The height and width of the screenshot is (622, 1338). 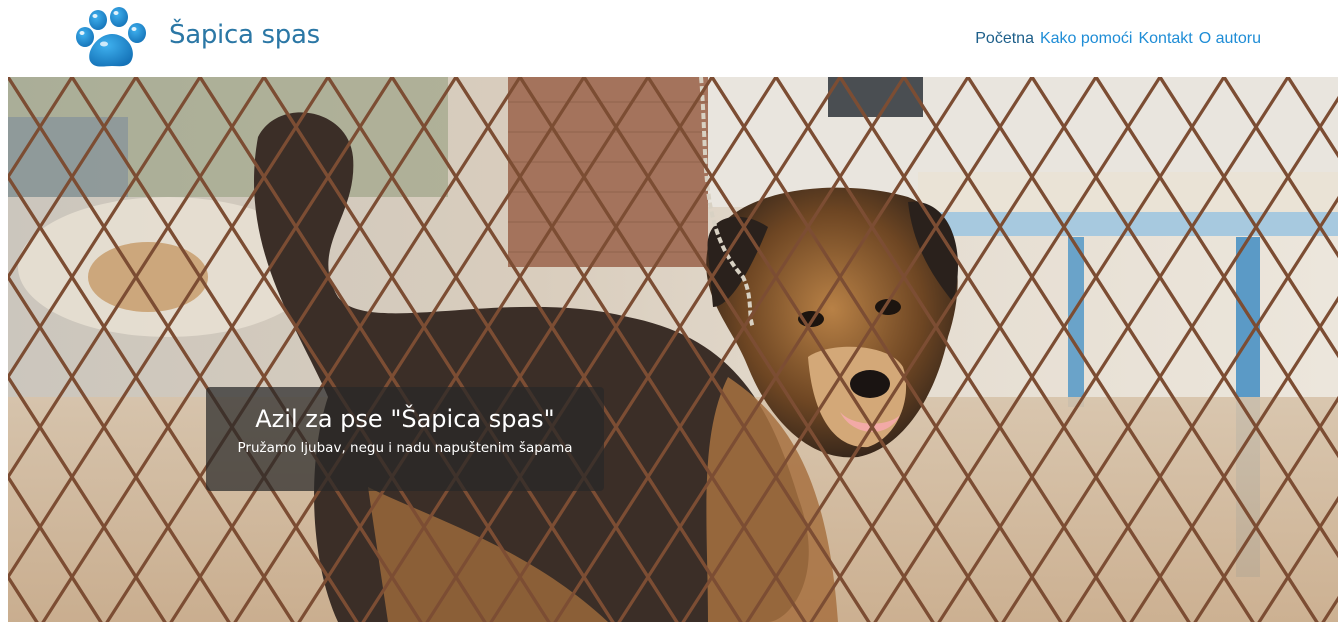 I want to click on site-title: Šapica spas, so click(x=244, y=35).